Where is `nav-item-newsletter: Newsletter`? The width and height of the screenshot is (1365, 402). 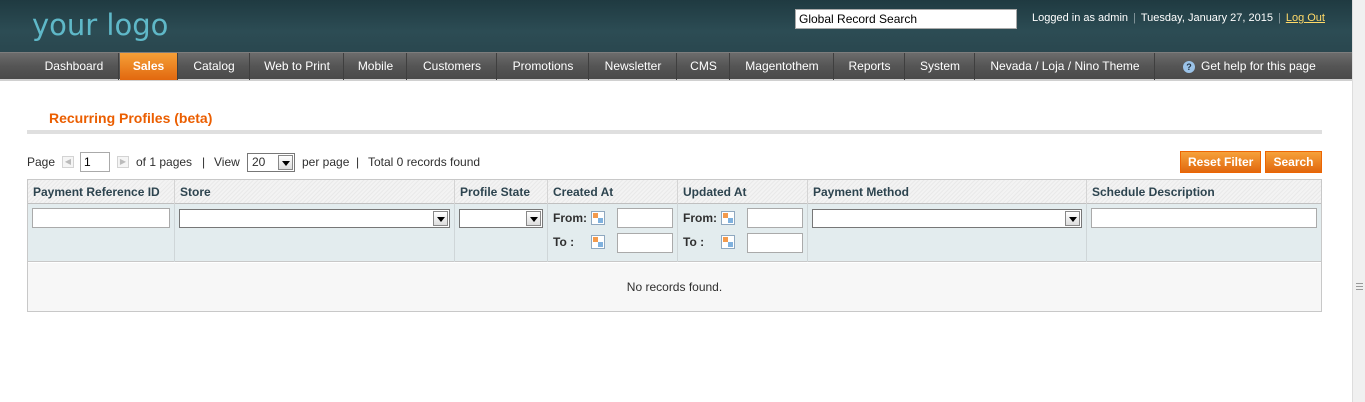
nav-item-newsletter: Newsletter is located at coordinates (633, 66).